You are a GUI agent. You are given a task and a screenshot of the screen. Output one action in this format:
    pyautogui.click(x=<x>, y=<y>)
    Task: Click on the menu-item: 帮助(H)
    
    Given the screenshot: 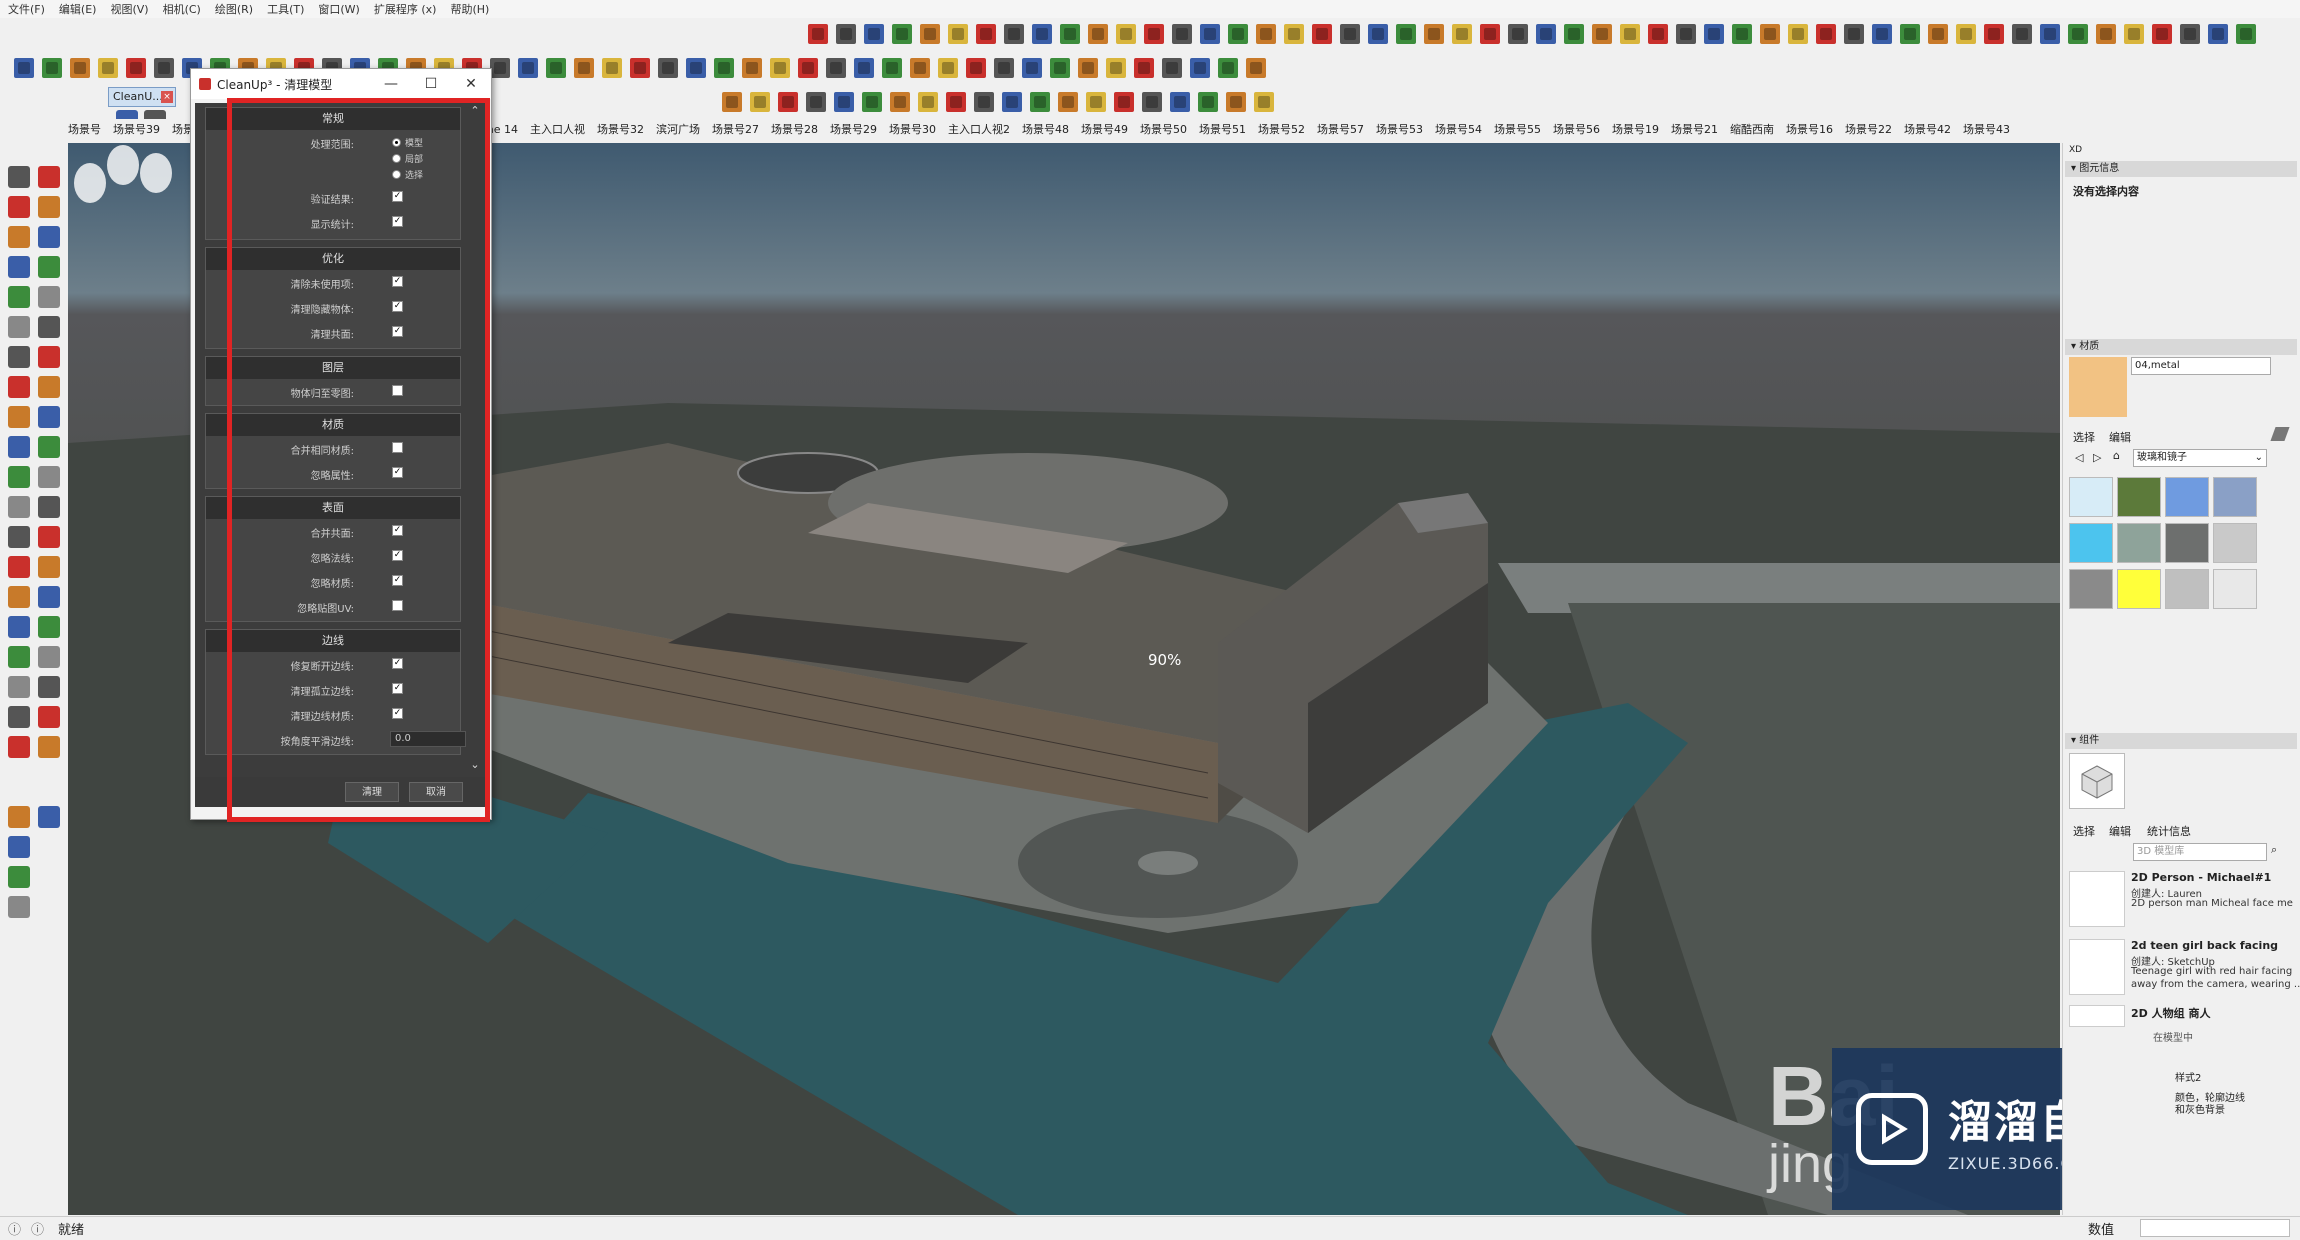 What is the action you would take?
    pyautogui.click(x=469, y=9)
    